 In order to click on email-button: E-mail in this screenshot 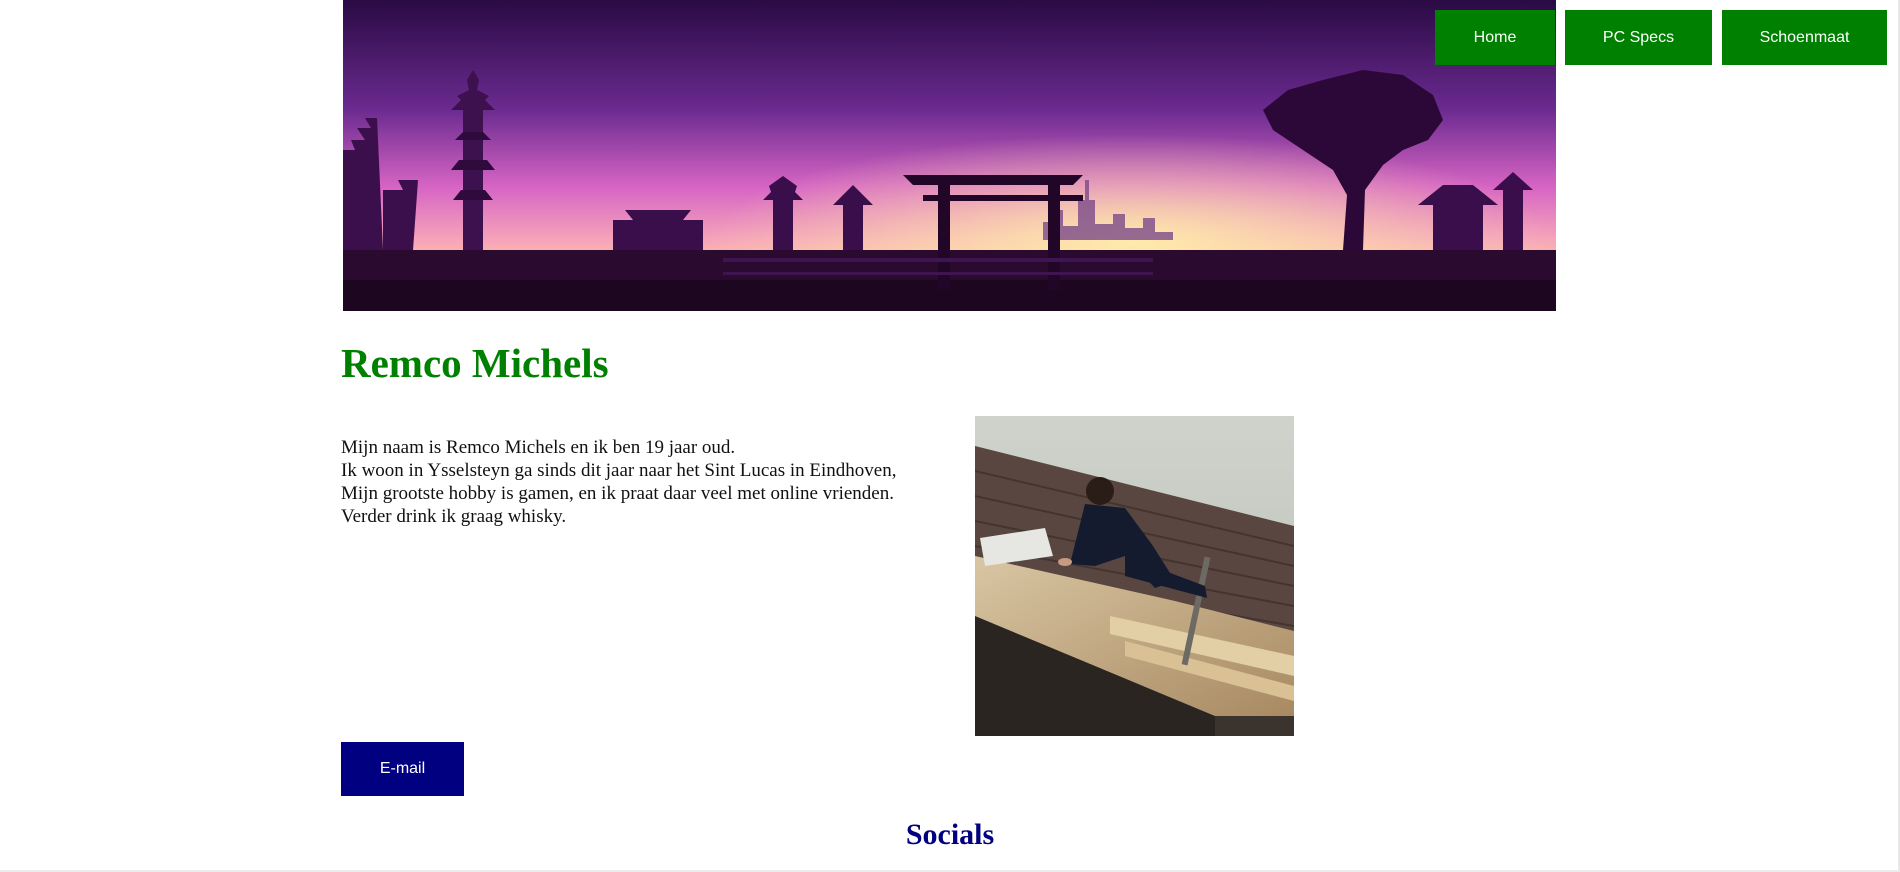, I will do `click(402, 769)`.